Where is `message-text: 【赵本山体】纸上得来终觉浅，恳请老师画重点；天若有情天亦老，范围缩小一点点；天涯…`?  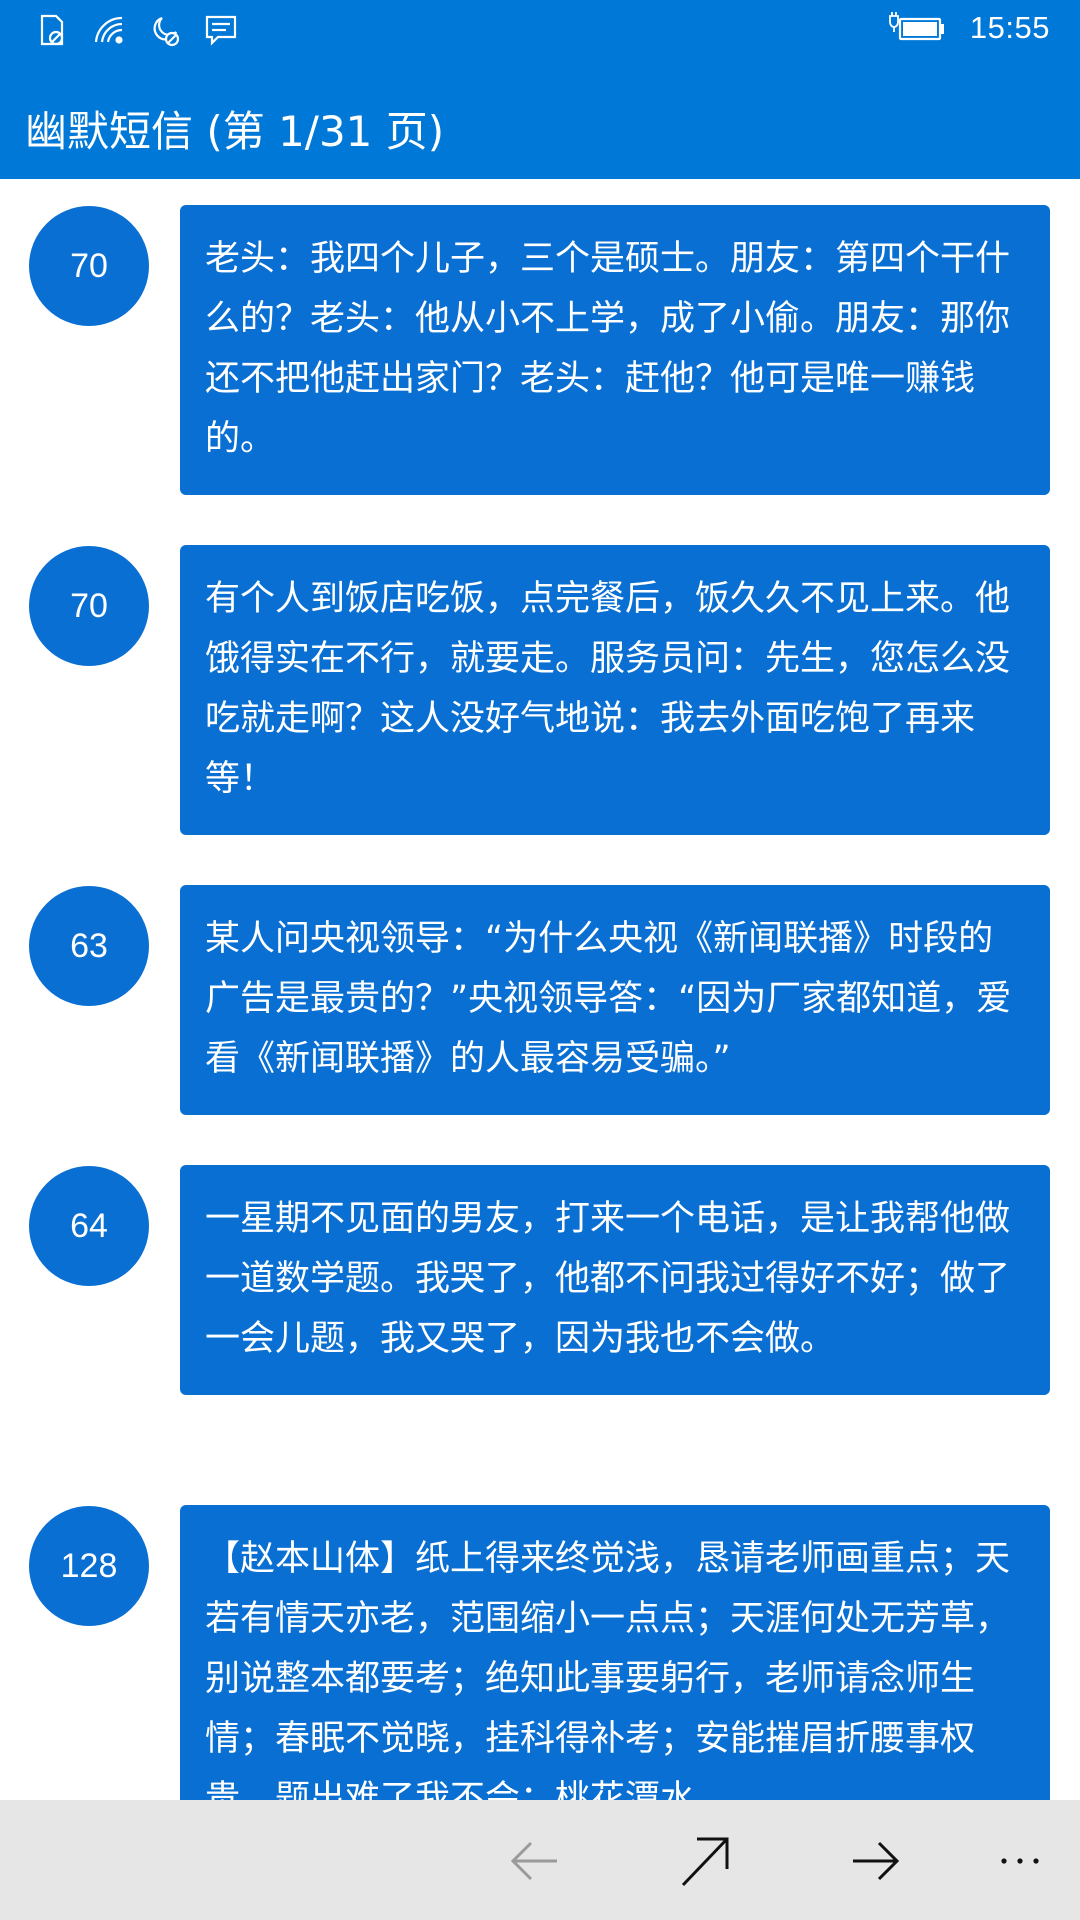 message-text: 【赵本山体】纸上得来终觉浅，恳请老师画重点；天若有情天亦老，范围缩小一点点；天涯… is located at coordinates (608, 1669).